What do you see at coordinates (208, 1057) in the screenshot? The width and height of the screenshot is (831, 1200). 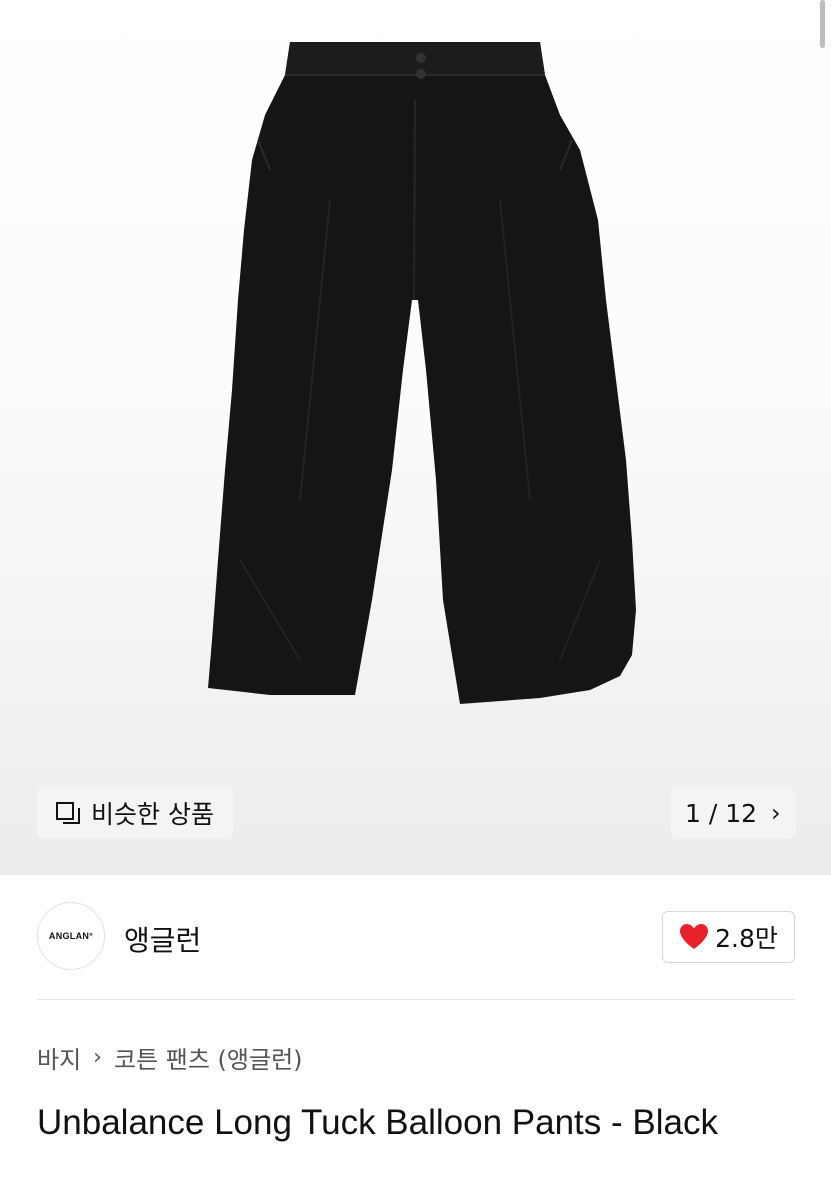 I see `breadcrumb-item-subcategory: 코튼 팬츠 (앵글런)` at bounding box center [208, 1057].